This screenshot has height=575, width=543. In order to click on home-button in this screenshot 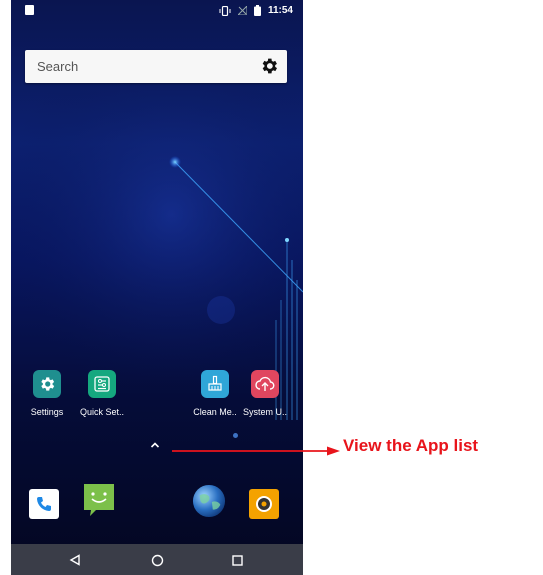, I will do `click(157, 560)`.